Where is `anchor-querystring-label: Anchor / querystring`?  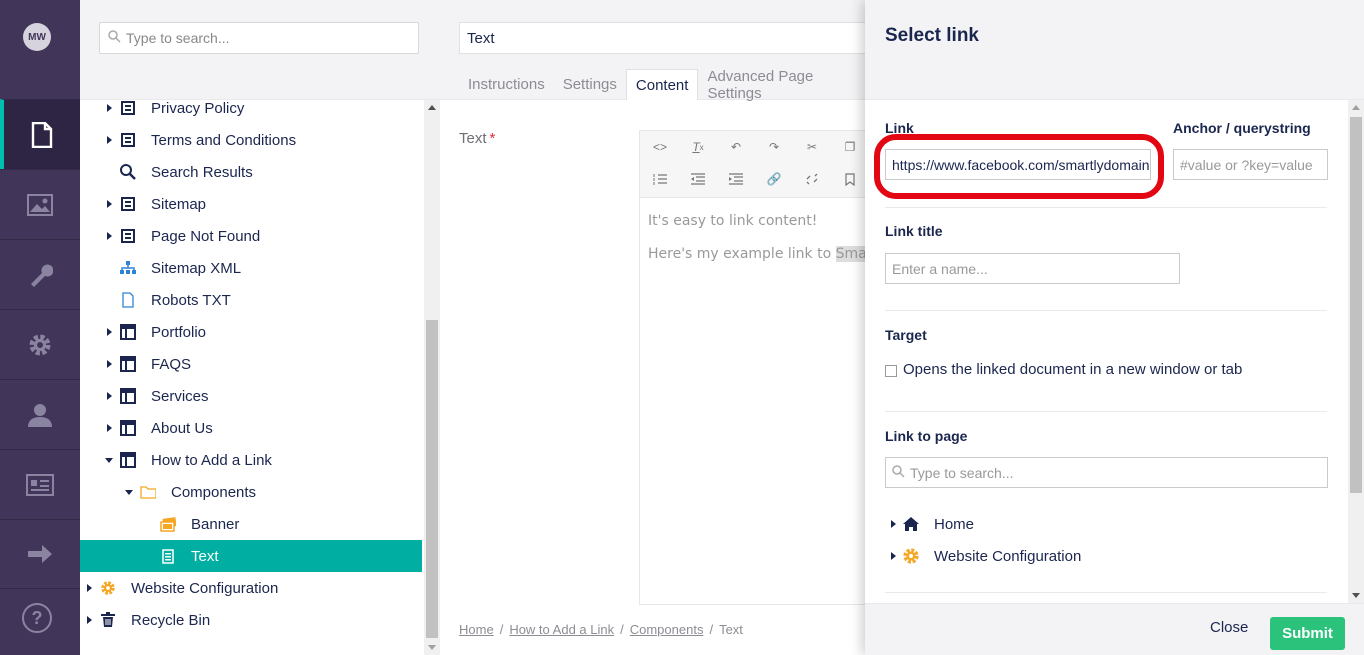
anchor-querystring-label: Anchor / querystring is located at coordinates (1242, 128).